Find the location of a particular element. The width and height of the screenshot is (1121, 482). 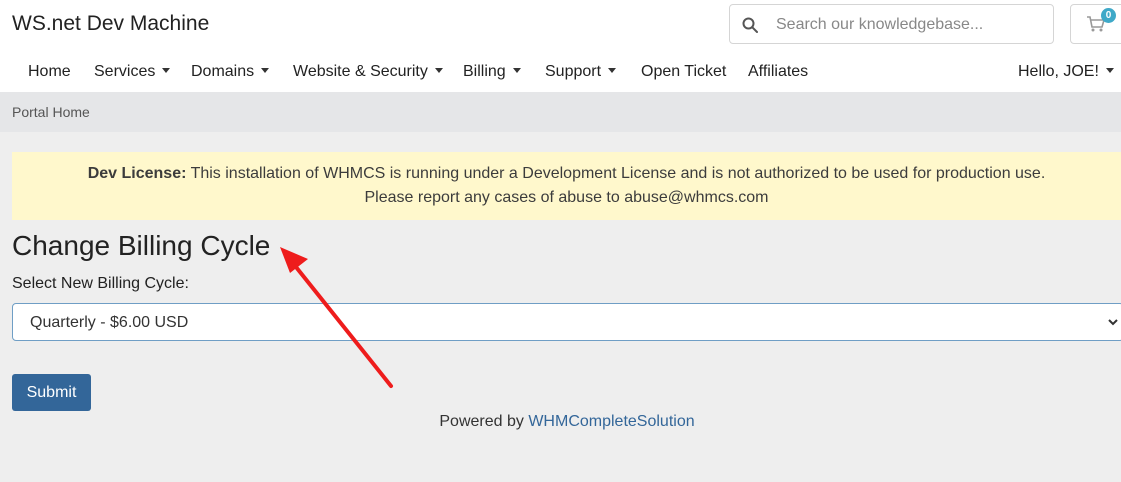

nav-item-domains: Domains is located at coordinates (230, 72).